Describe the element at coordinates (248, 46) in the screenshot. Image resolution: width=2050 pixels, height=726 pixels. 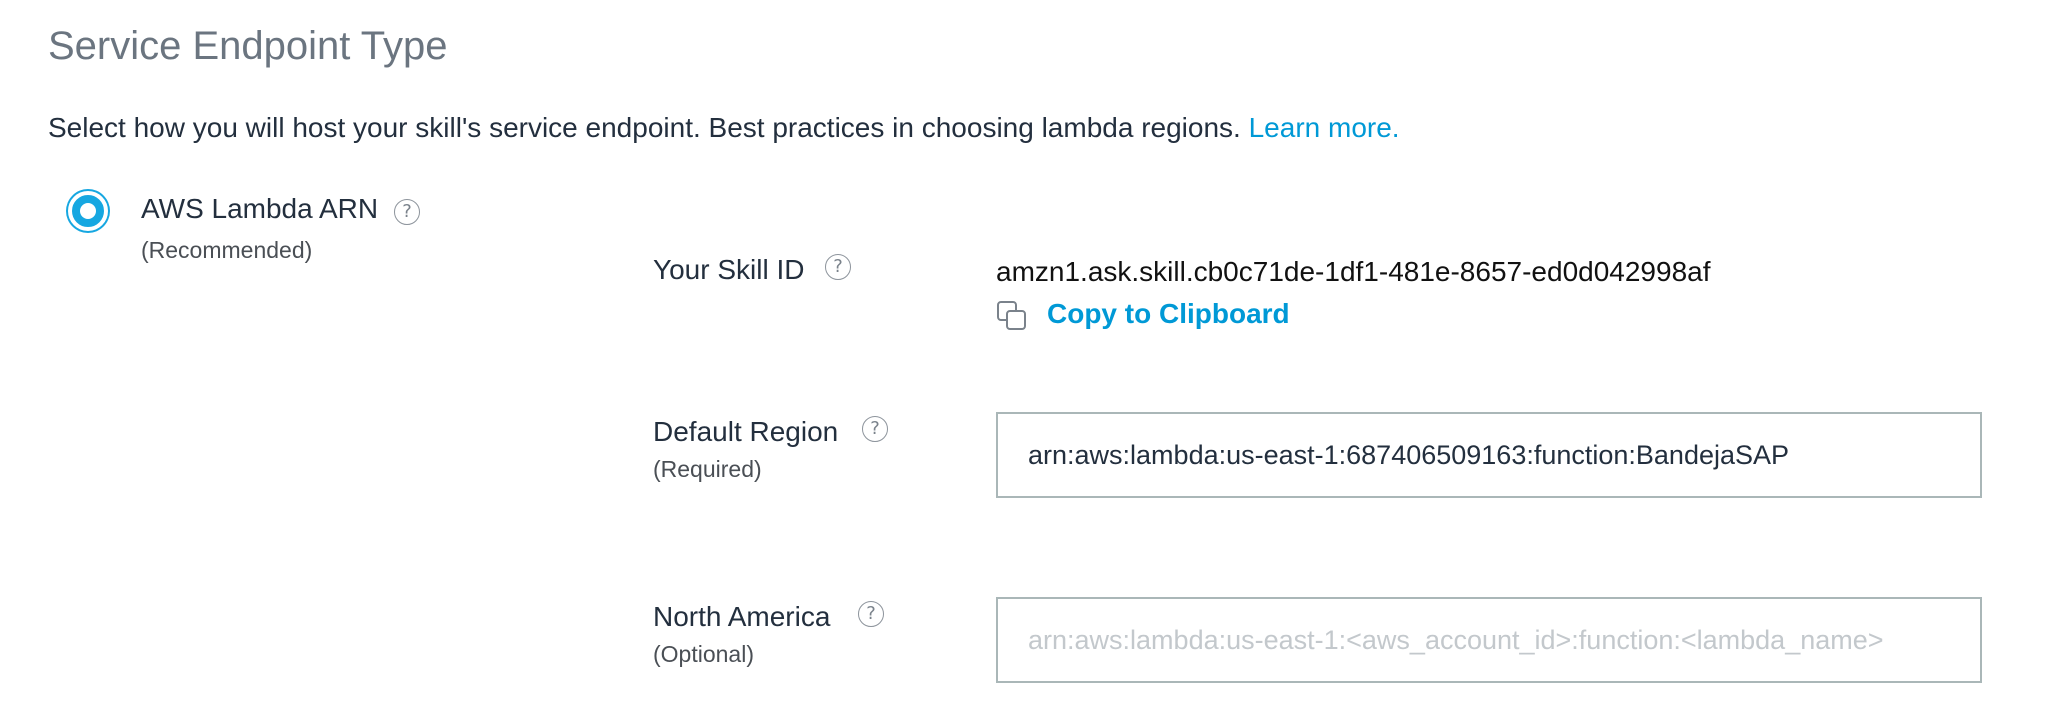
I see `section-title: Service Endpoint Type` at that location.